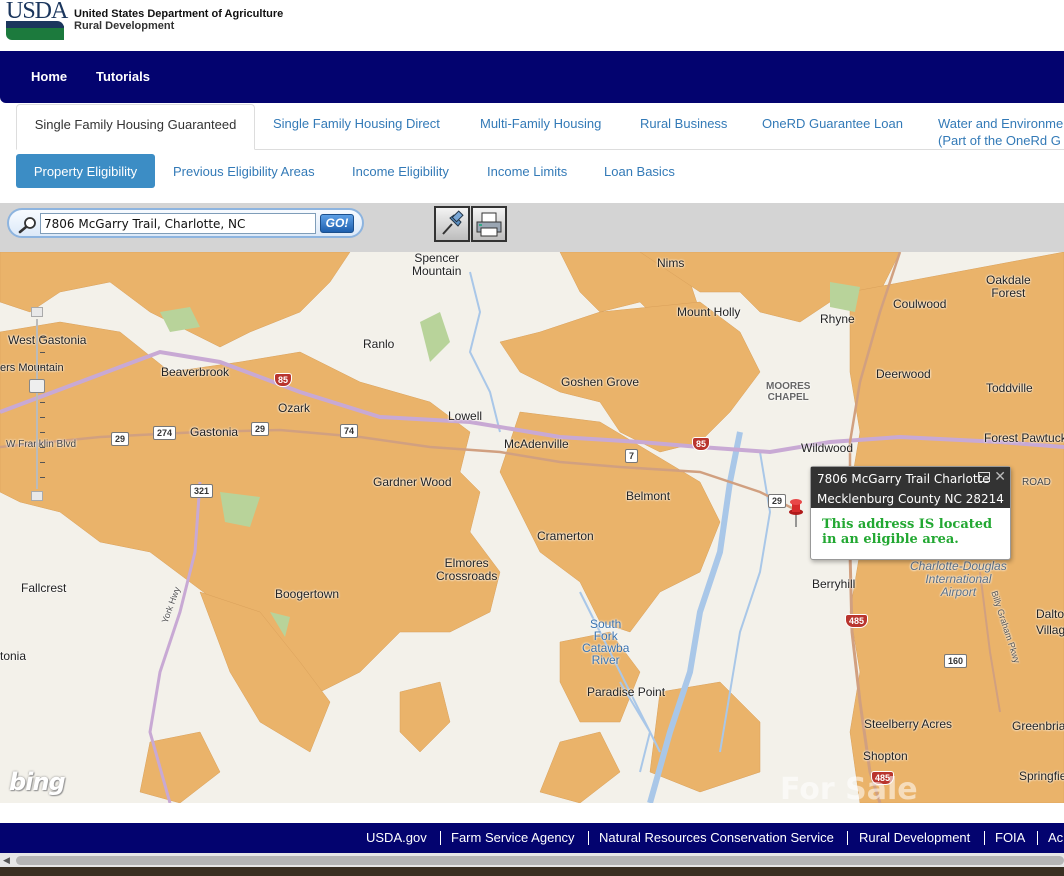 The image size is (1064, 876). What do you see at coordinates (179, 14) in the screenshot?
I see `agency-name: United States Department of Agriculture` at bounding box center [179, 14].